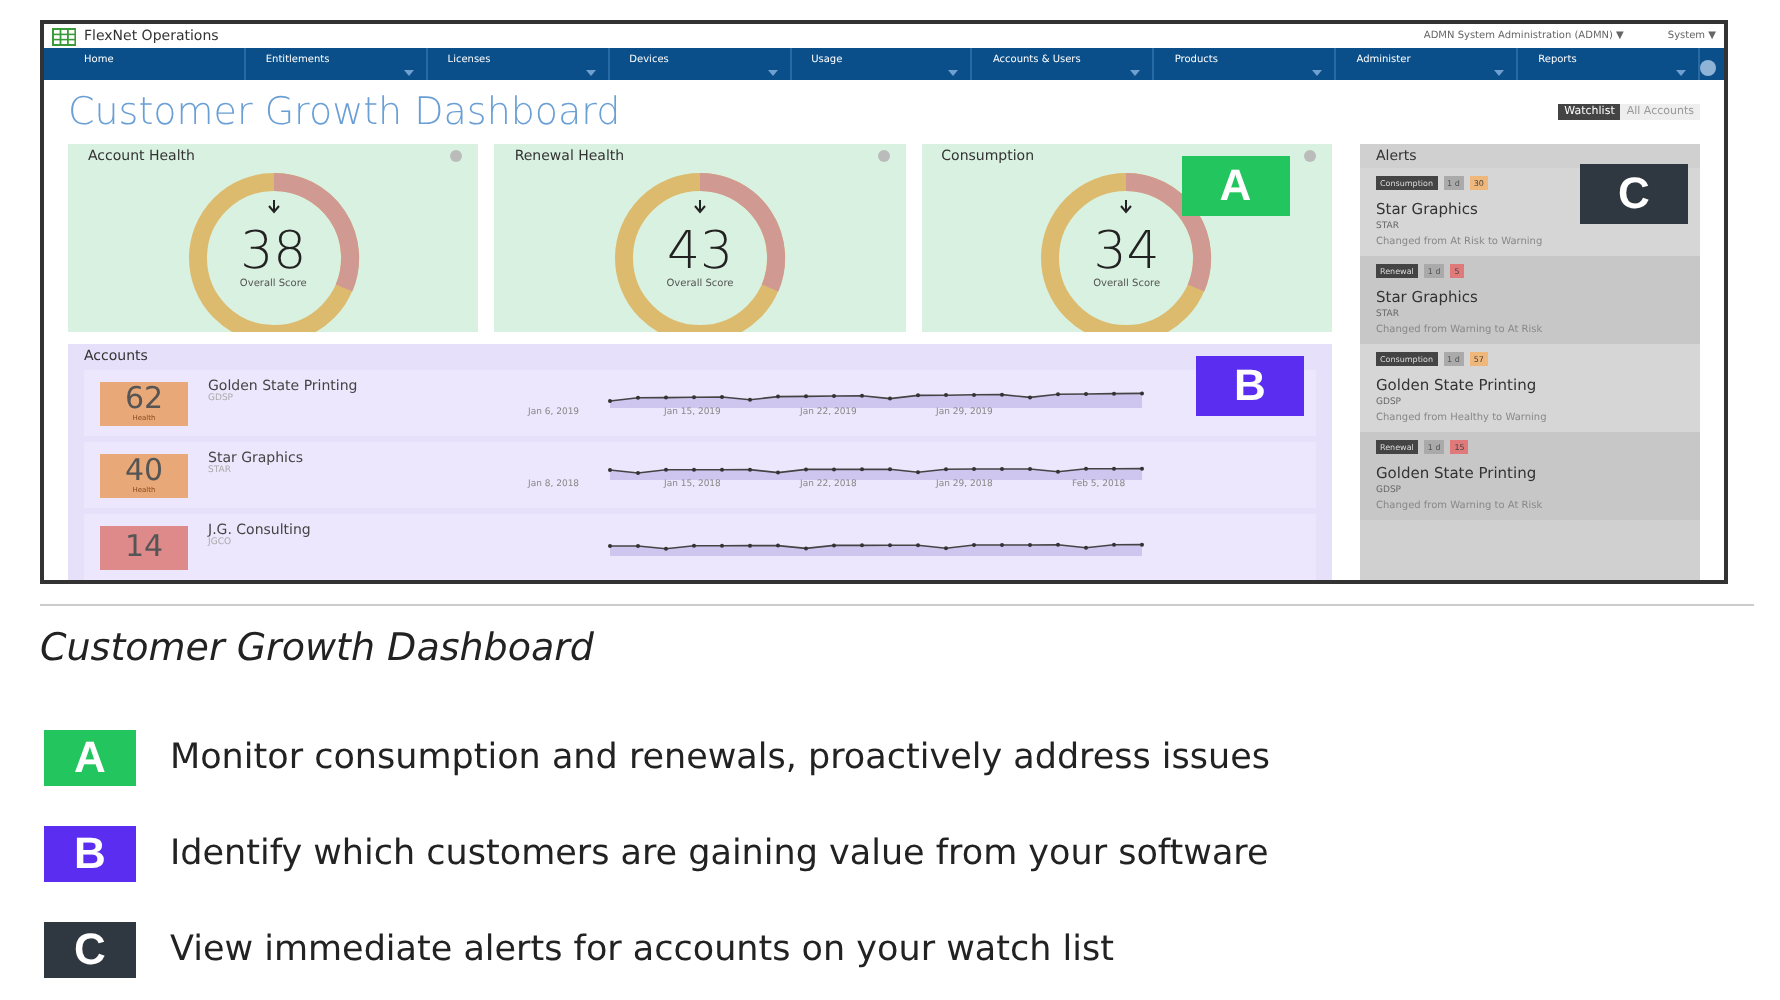 This screenshot has width=1780, height=1000. What do you see at coordinates (719, 854) in the screenshot?
I see `legend-text: Identify which customers are gaining value from your software` at bounding box center [719, 854].